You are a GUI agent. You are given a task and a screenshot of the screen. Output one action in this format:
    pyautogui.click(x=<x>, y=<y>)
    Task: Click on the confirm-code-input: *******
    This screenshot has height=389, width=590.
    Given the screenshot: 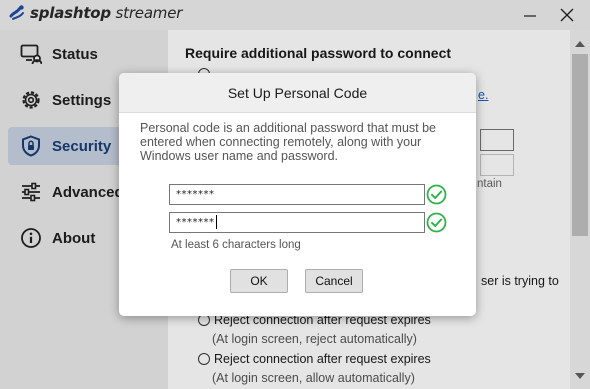 What is the action you would take?
    pyautogui.click(x=297, y=222)
    